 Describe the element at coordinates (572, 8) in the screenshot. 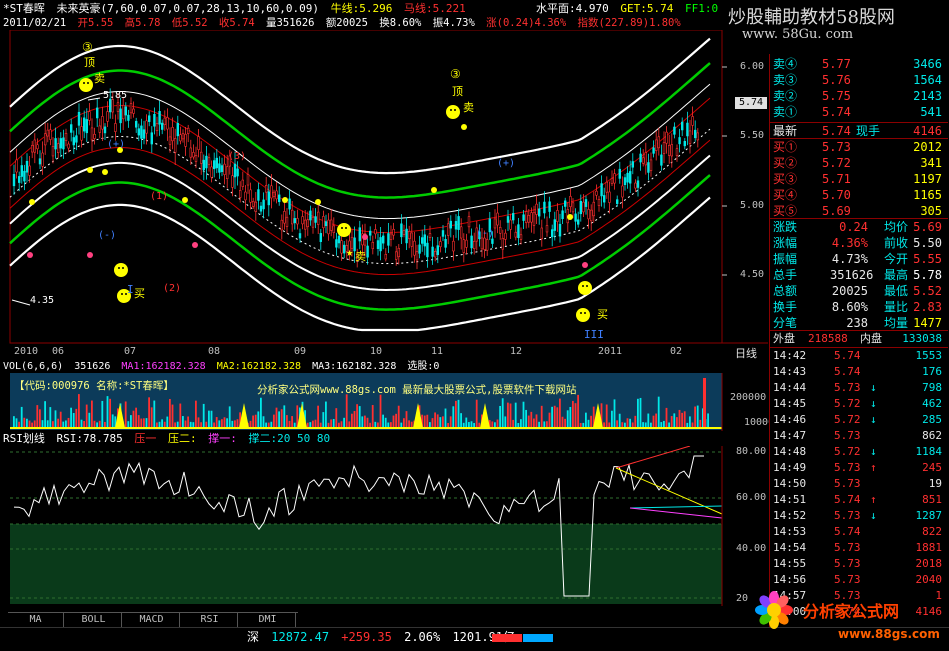

I see `horizon-value: 水平面:4.970` at that location.